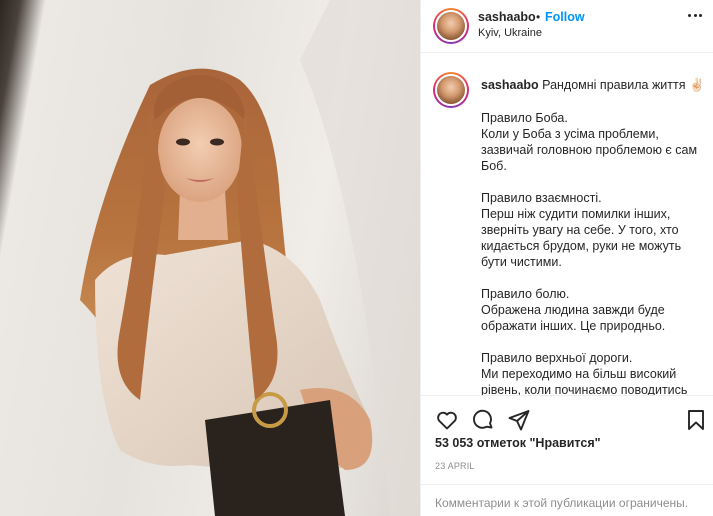 The height and width of the screenshot is (516, 713). I want to click on caption-avatar, so click(451, 90).